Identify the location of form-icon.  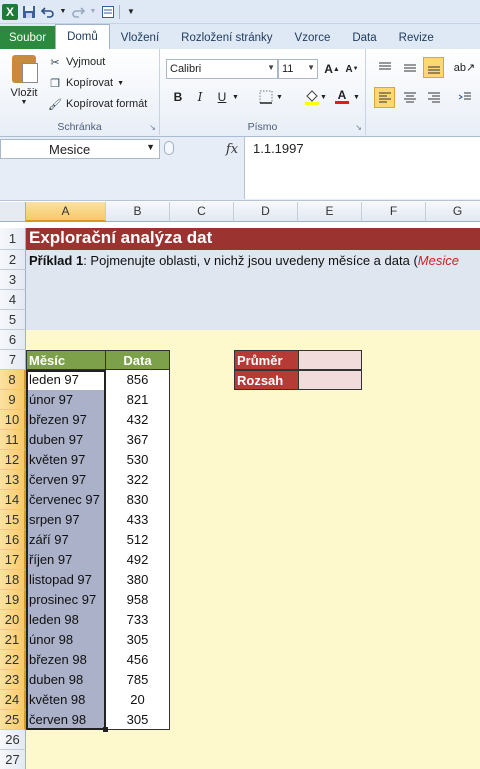
(108, 12).